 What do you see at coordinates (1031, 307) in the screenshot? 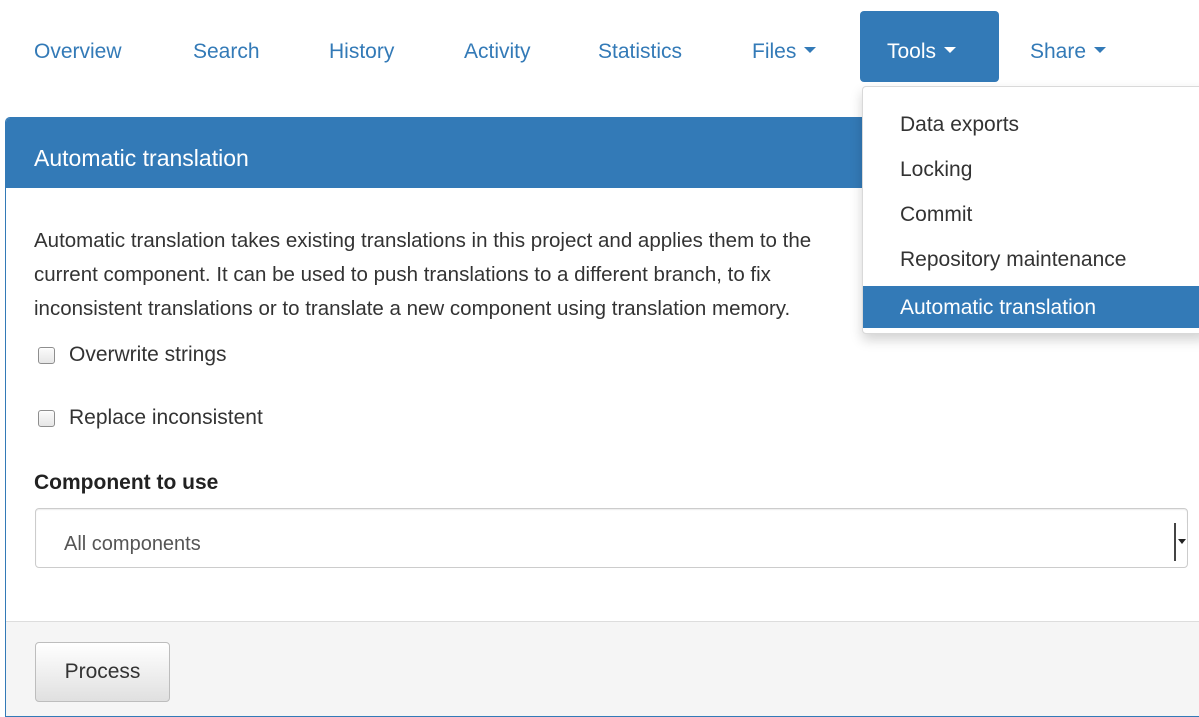
I see `menu-item-automatic-translation: Automatic translation` at bounding box center [1031, 307].